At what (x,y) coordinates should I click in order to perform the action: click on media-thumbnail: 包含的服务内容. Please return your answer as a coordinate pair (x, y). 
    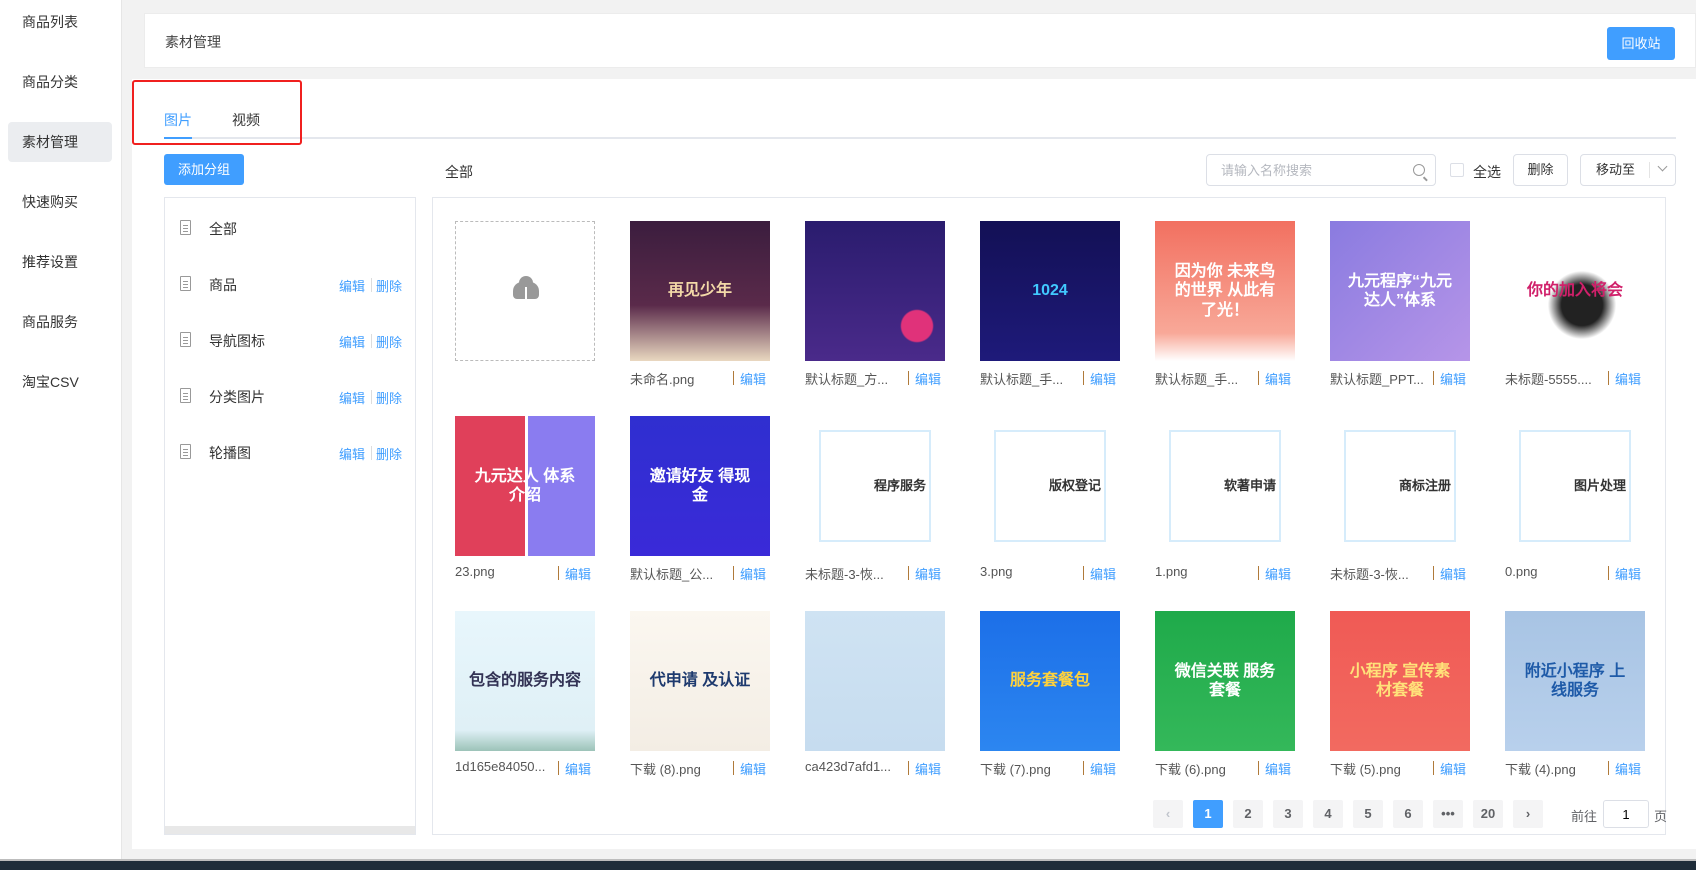
    Looking at the image, I should click on (525, 681).